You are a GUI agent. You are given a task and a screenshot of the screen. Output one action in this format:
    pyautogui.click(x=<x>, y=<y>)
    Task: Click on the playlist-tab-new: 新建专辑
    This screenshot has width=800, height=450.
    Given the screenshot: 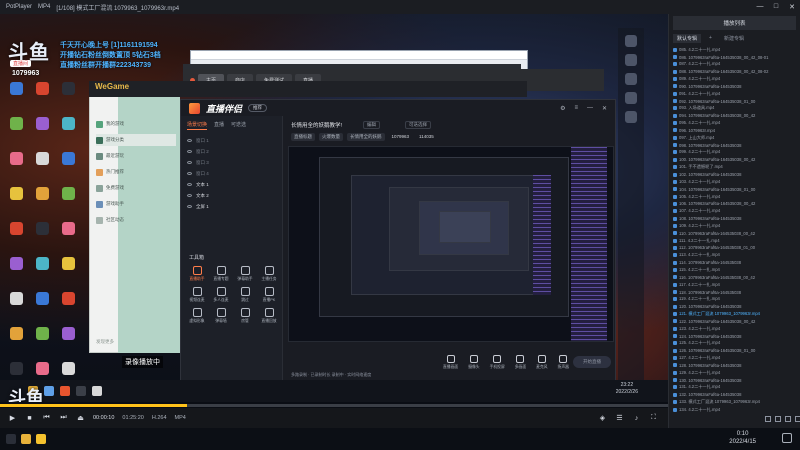 What is the action you would take?
    pyautogui.click(x=734, y=38)
    